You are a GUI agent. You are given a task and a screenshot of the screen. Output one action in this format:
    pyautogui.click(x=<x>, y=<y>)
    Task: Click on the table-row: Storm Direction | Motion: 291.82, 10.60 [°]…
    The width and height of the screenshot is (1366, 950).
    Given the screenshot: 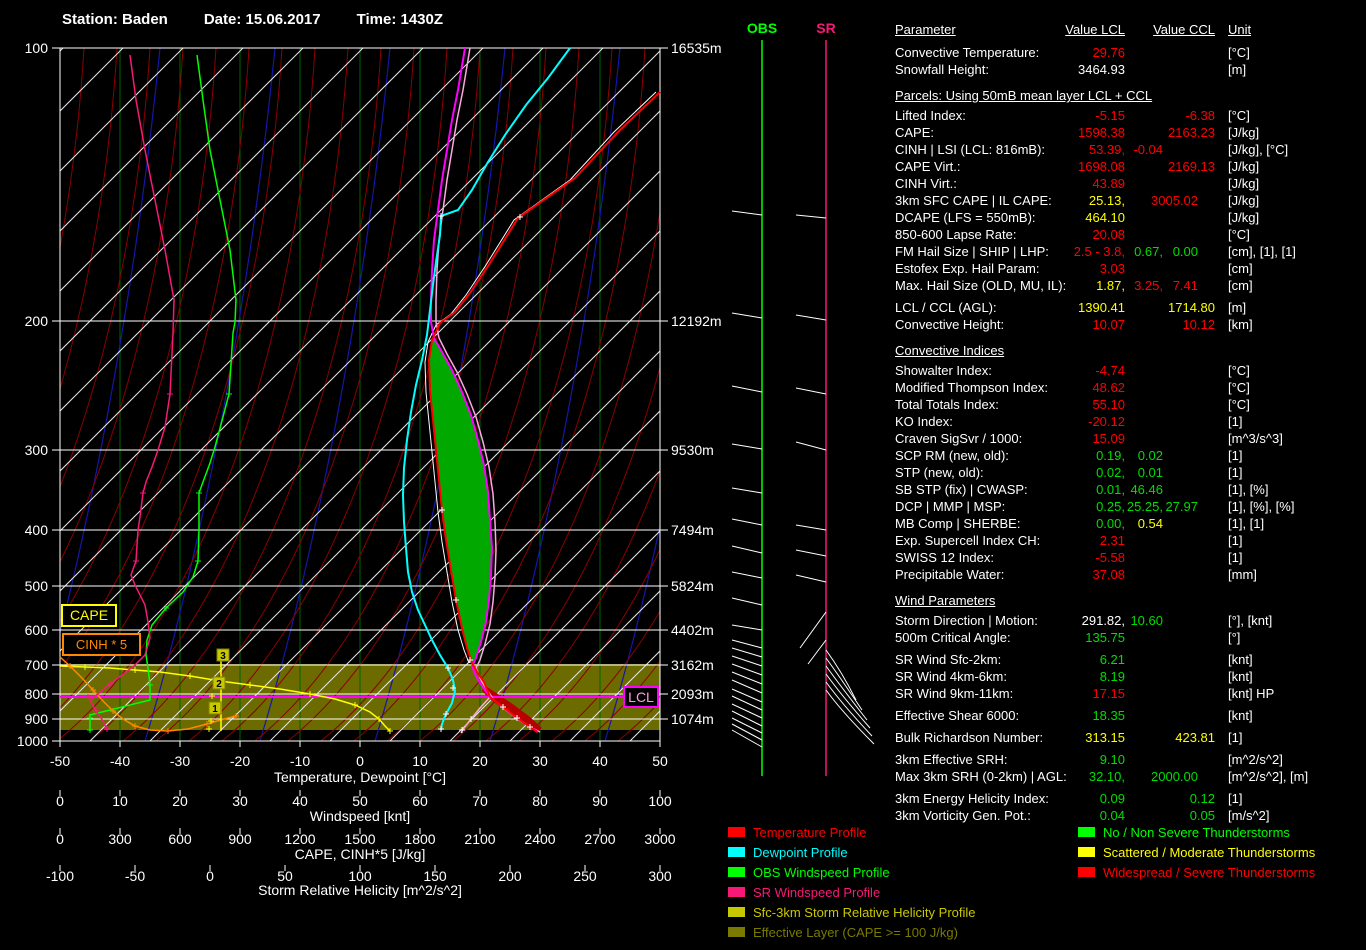 What is the action you would take?
    pyautogui.click(x=1123, y=621)
    